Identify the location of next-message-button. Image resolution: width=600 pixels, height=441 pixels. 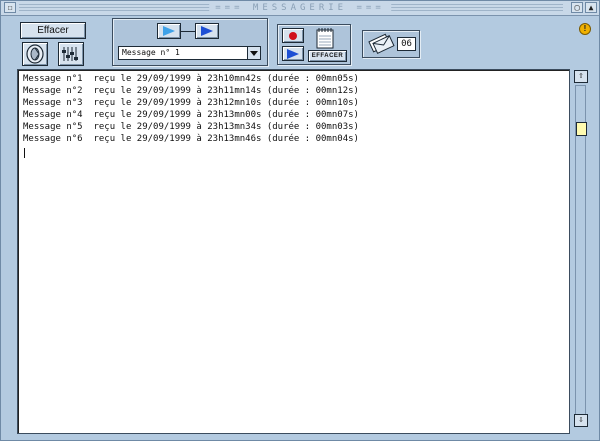
(207, 31).